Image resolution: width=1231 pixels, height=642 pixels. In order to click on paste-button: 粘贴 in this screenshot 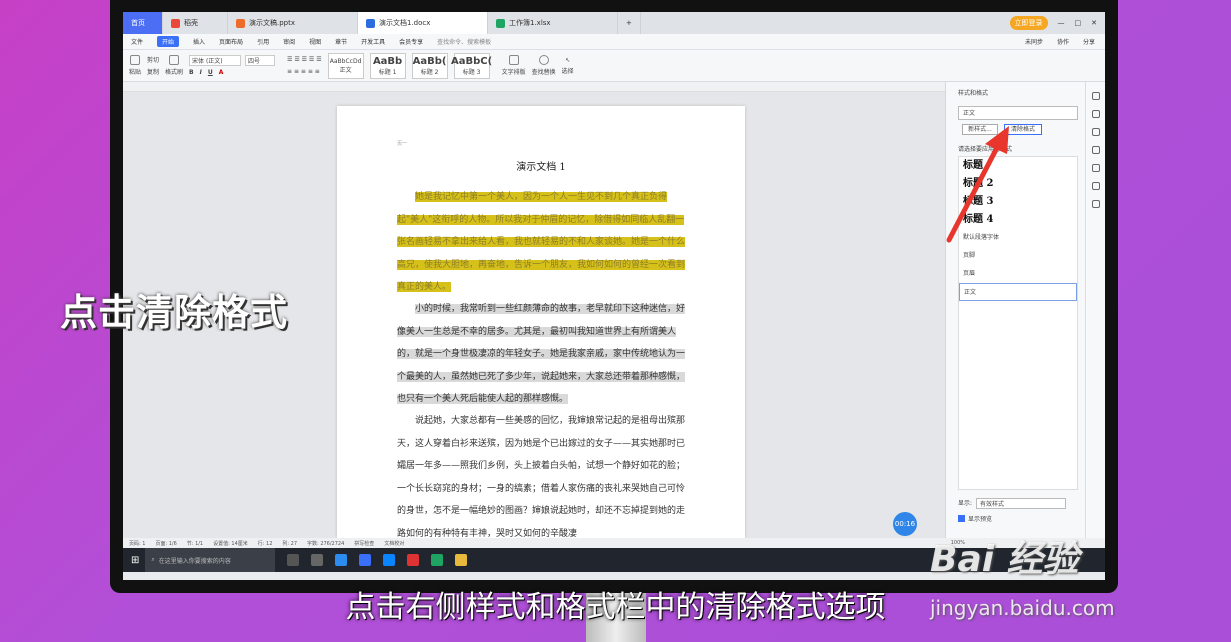, I will do `click(135, 65)`.